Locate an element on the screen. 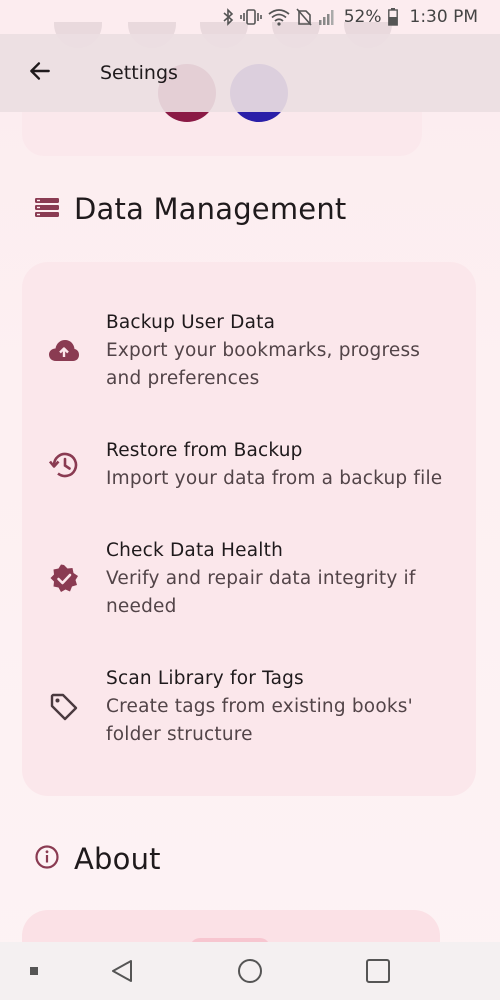  list-item-subtitle: needed is located at coordinates (141, 606).